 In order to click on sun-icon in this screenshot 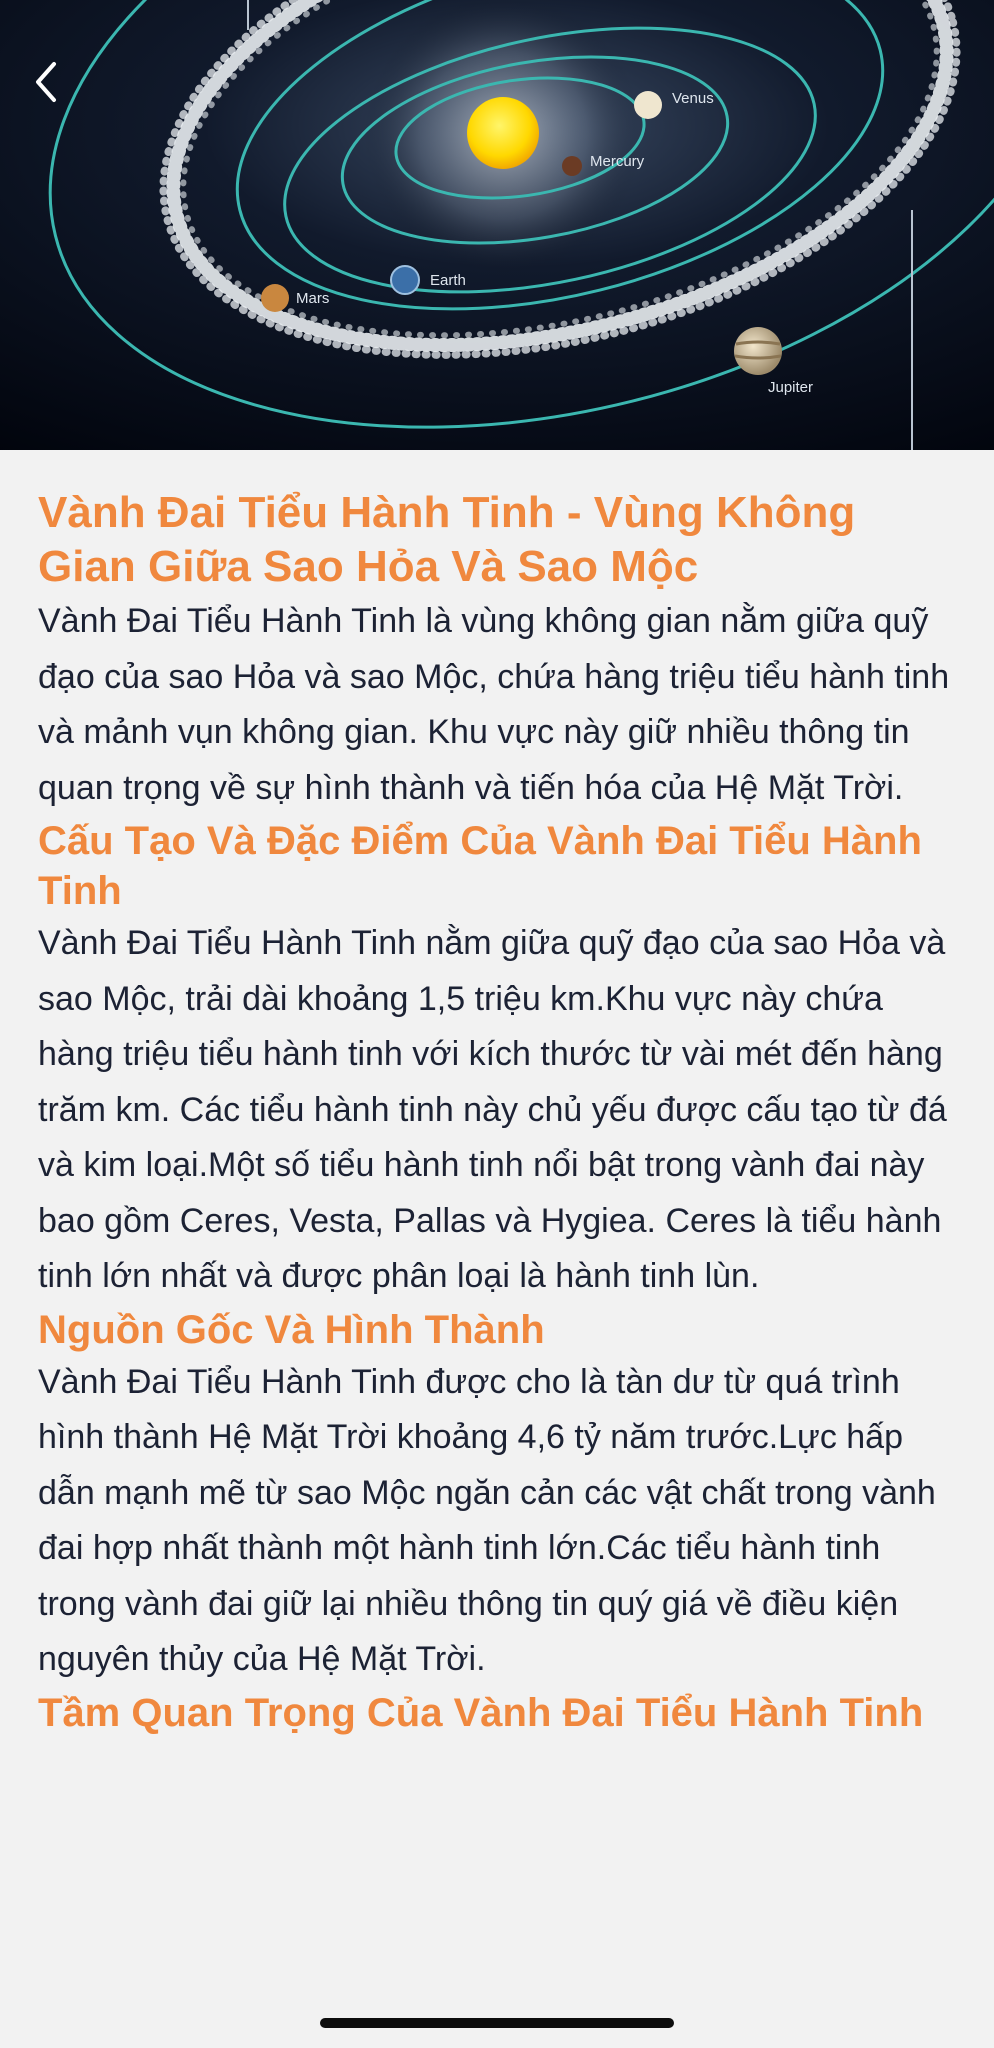, I will do `click(503, 133)`.